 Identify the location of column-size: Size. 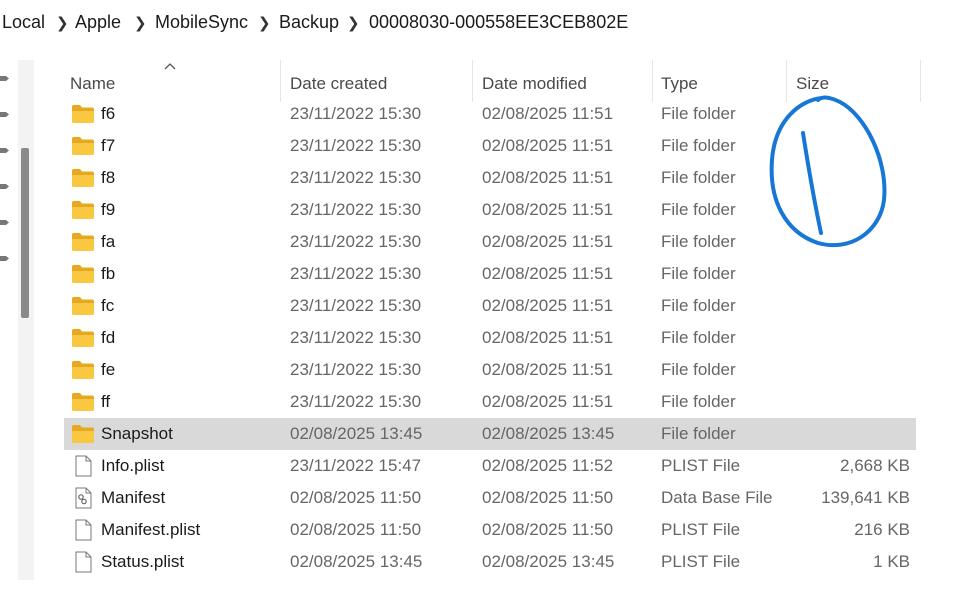
(812, 84).